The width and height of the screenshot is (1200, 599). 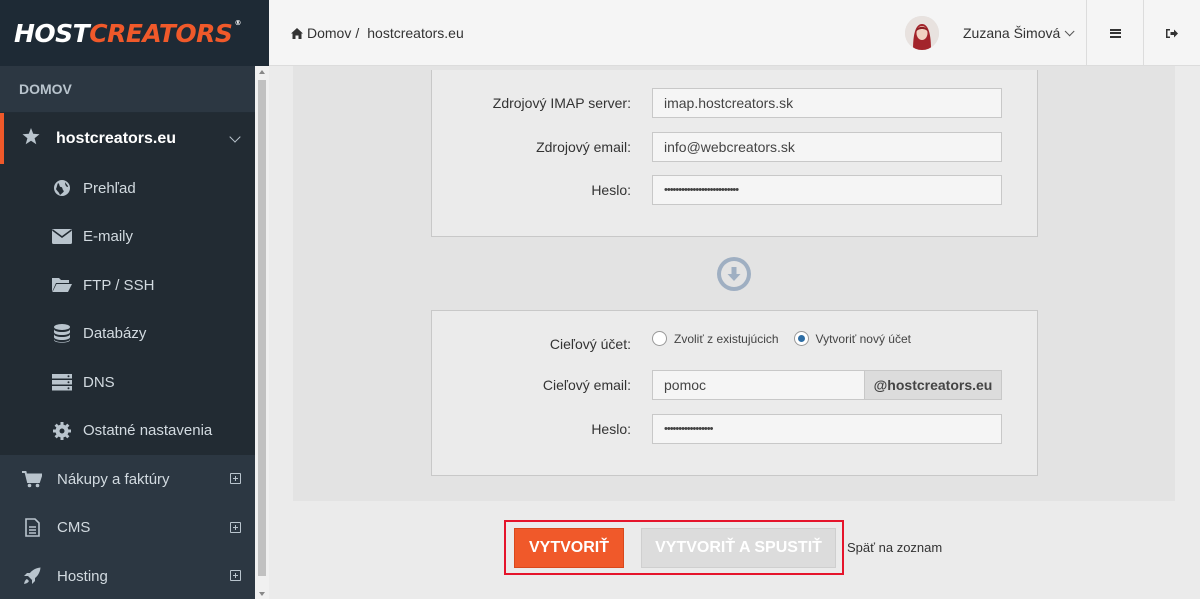 I want to click on sidebar-item-label: Prehľad, so click(x=109, y=188).